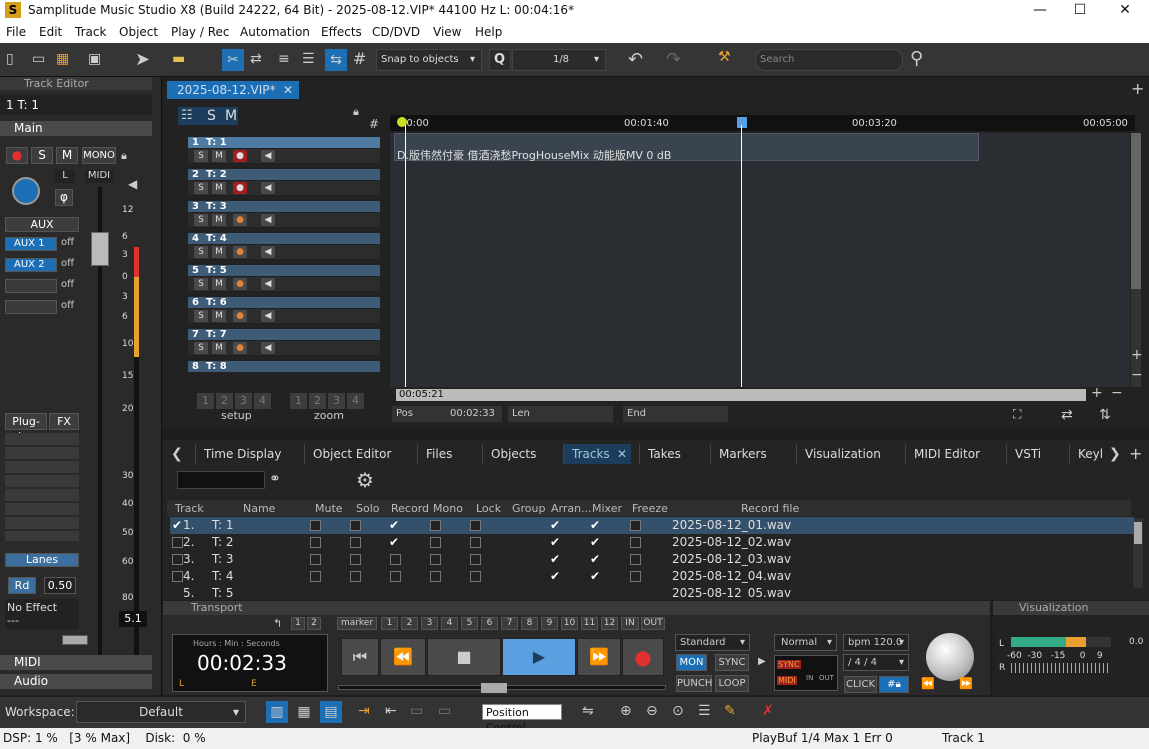  I want to click on aux4-send, so click(31, 307).